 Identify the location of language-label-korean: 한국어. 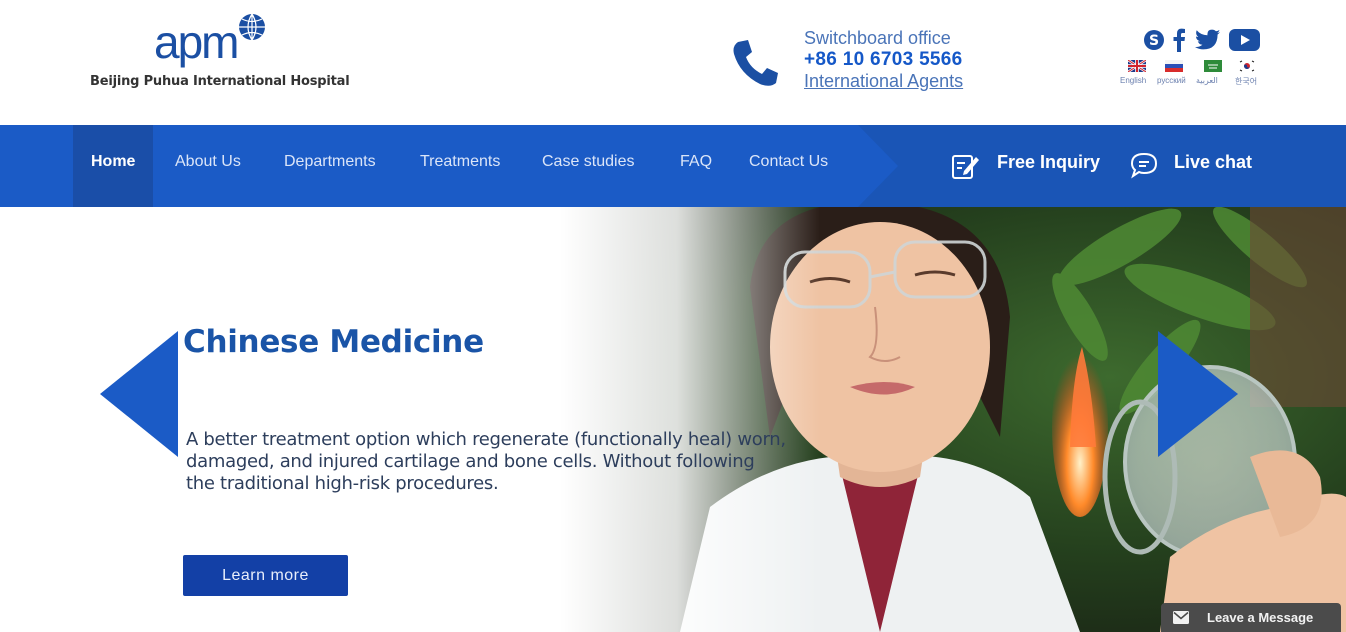
(1246, 81).